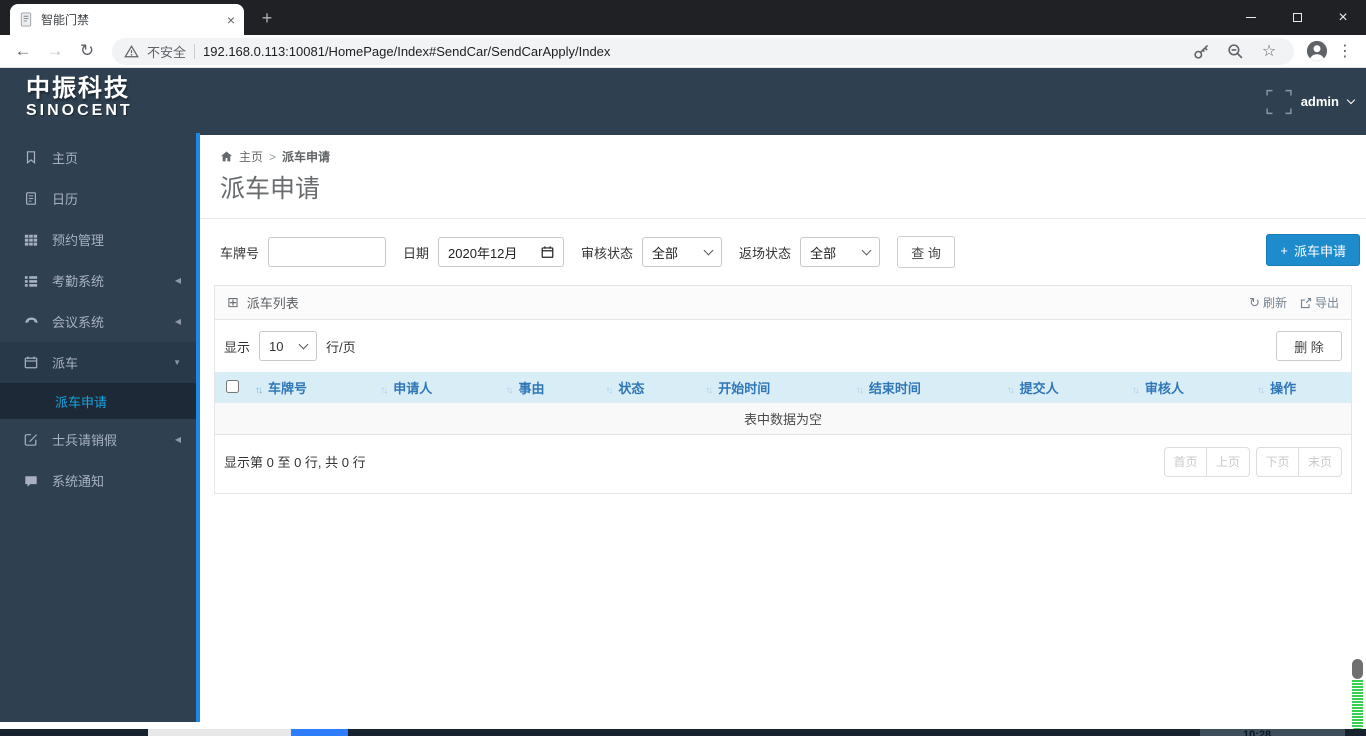 Image resolution: width=1366 pixels, height=736 pixels. I want to click on scrollbar-thumb, so click(1357, 669).